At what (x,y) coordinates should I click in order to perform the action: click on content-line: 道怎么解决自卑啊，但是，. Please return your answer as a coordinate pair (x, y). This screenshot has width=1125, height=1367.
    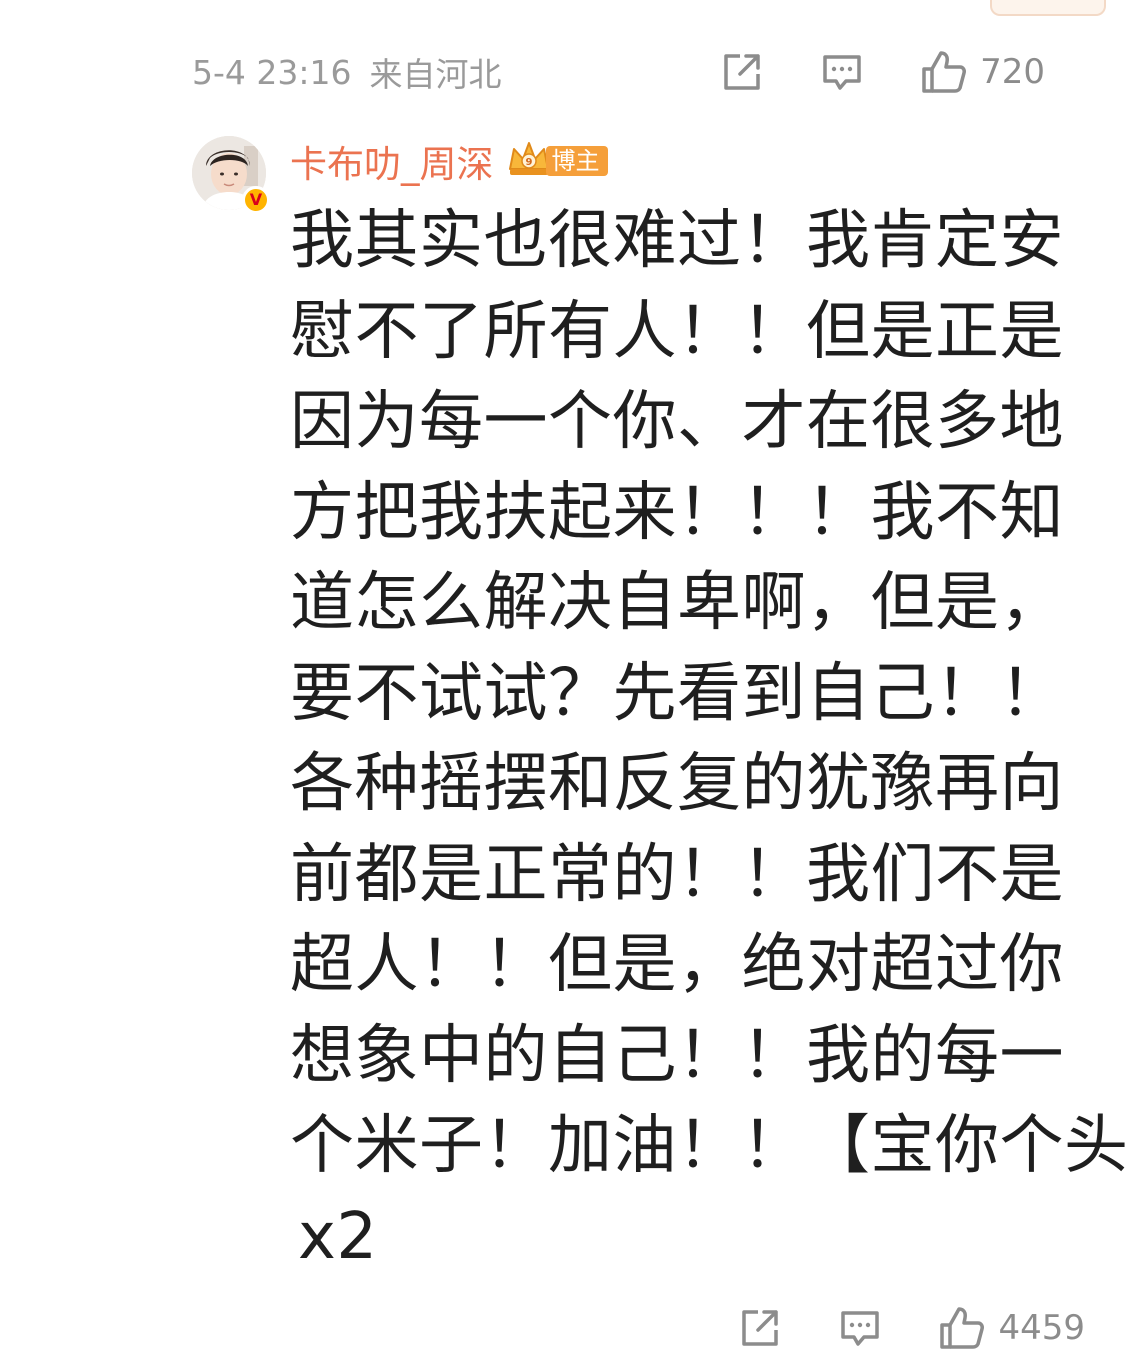
    Looking at the image, I should click on (677, 603).